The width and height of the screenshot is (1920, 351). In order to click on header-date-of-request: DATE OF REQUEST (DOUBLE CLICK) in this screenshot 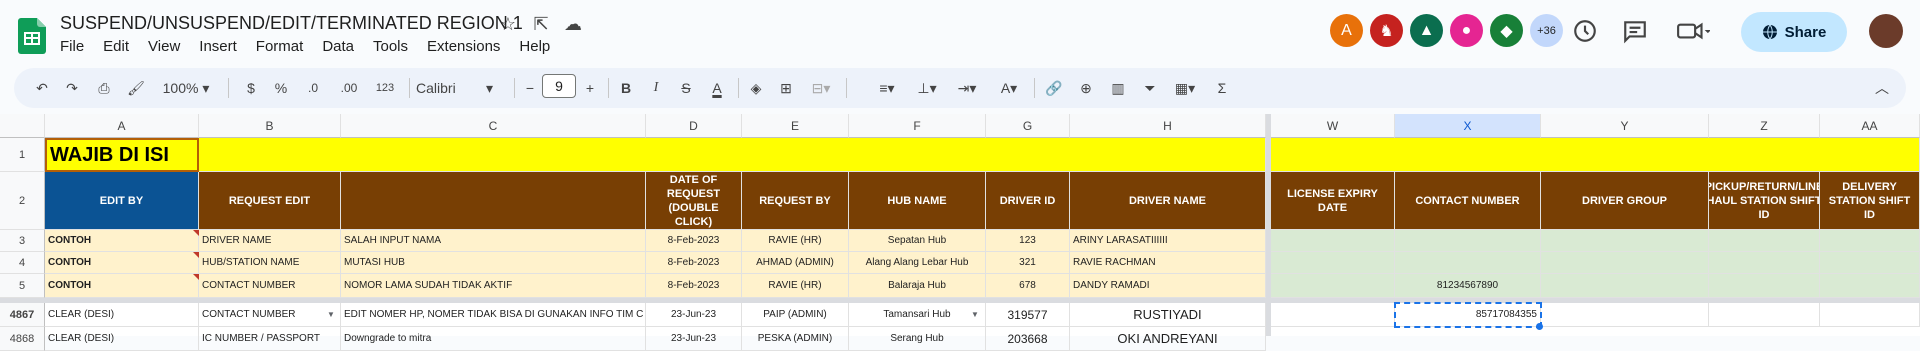, I will do `click(694, 201)`.